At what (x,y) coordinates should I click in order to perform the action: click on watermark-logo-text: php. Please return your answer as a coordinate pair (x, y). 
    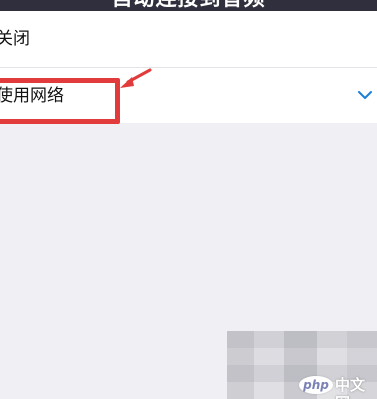
    Looking at the image, I should click on (316, 385).